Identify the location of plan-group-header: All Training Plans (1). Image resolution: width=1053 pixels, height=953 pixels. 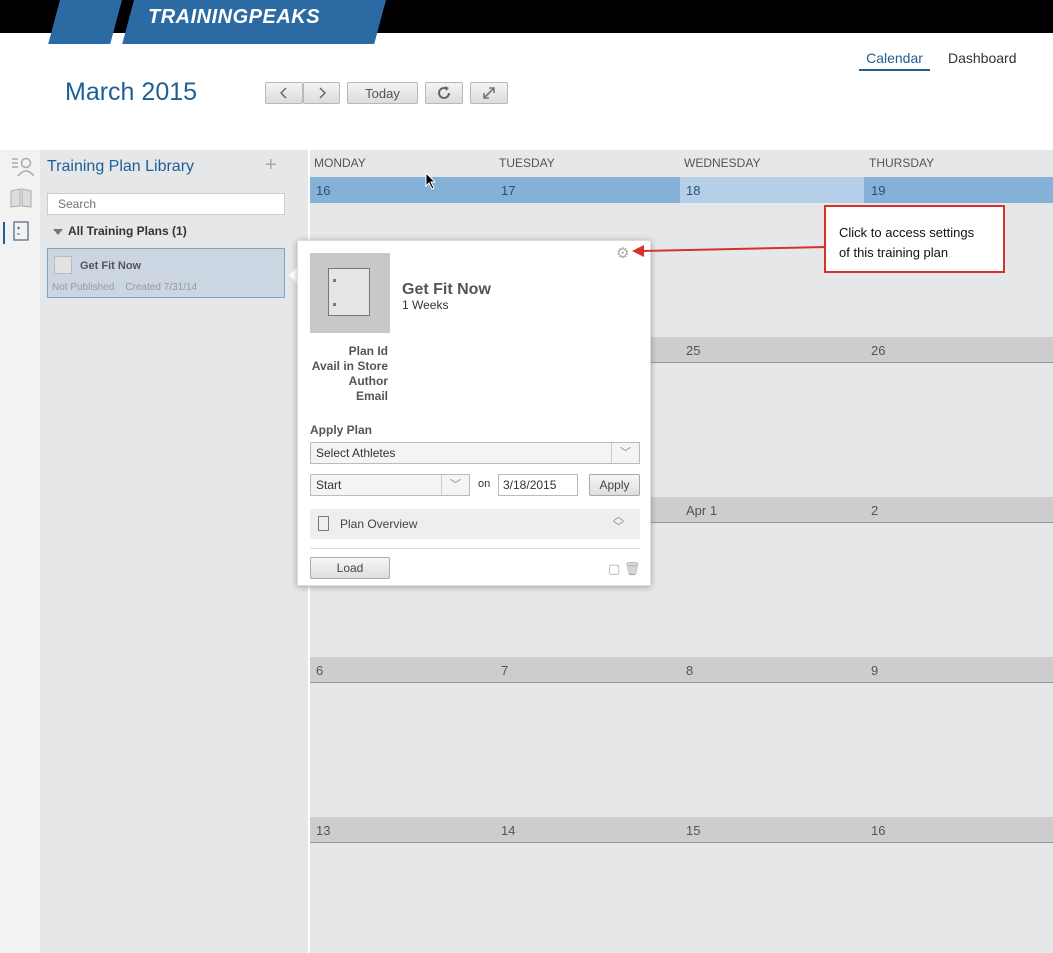
(120, 231).